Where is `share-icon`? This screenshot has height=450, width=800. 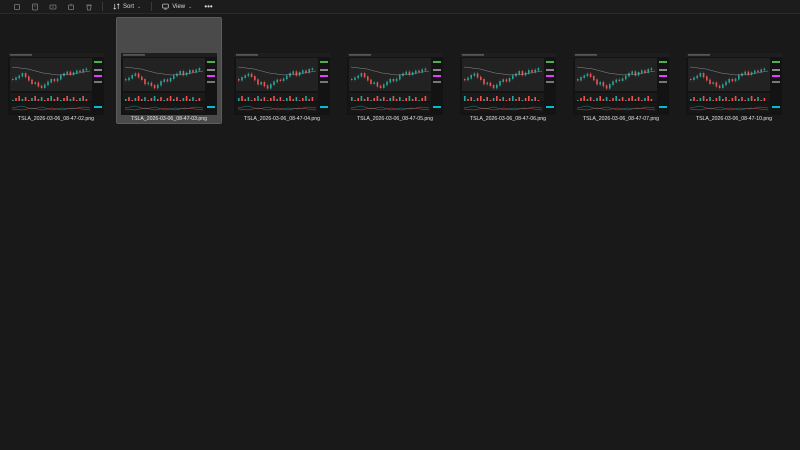
share-icon is located at coordinates (71, 7).